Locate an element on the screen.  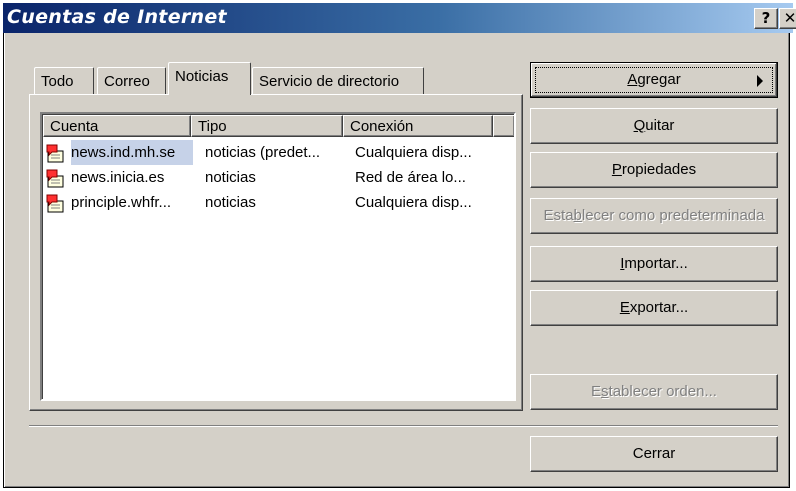
tab-todo-label: Todo is located at coordinates (57, 81).